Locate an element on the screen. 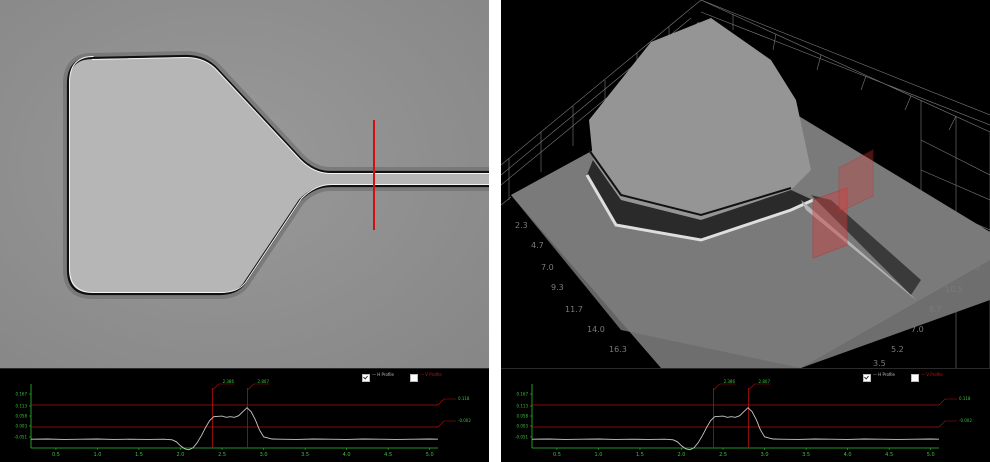 This screenshot has width=990, height=462. h-profile-legend: — H Profile is located at coordinates (383, 374).